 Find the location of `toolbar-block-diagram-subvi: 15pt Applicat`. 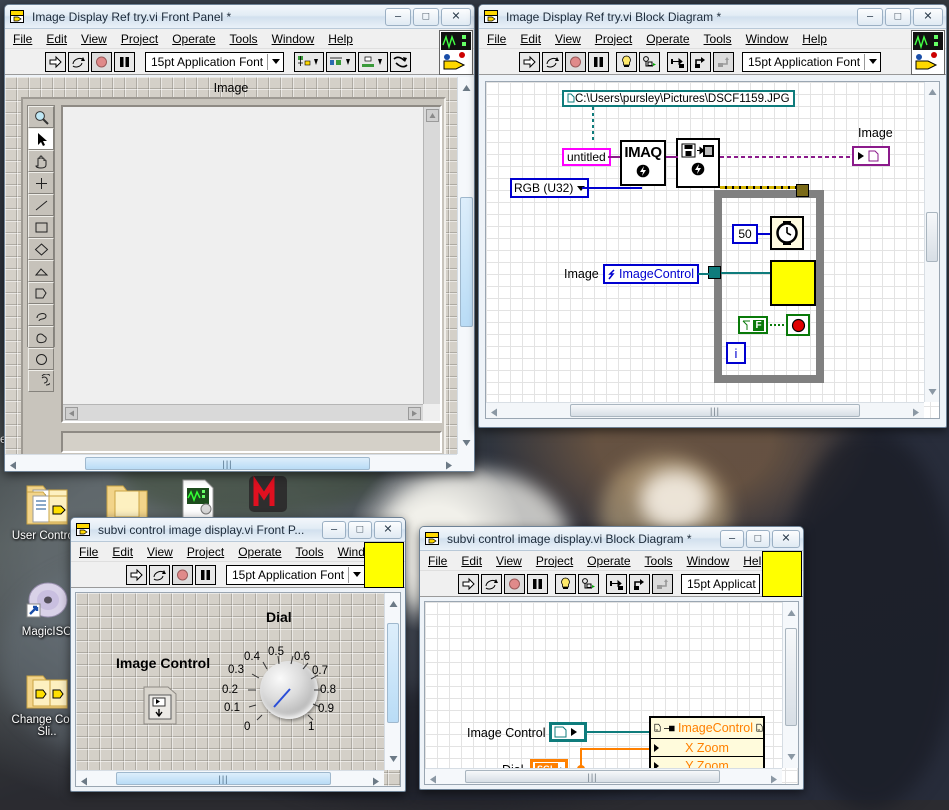

toolbar-block-diagram-subvi: 15pt Applicat is located at coordinates (611, 574).